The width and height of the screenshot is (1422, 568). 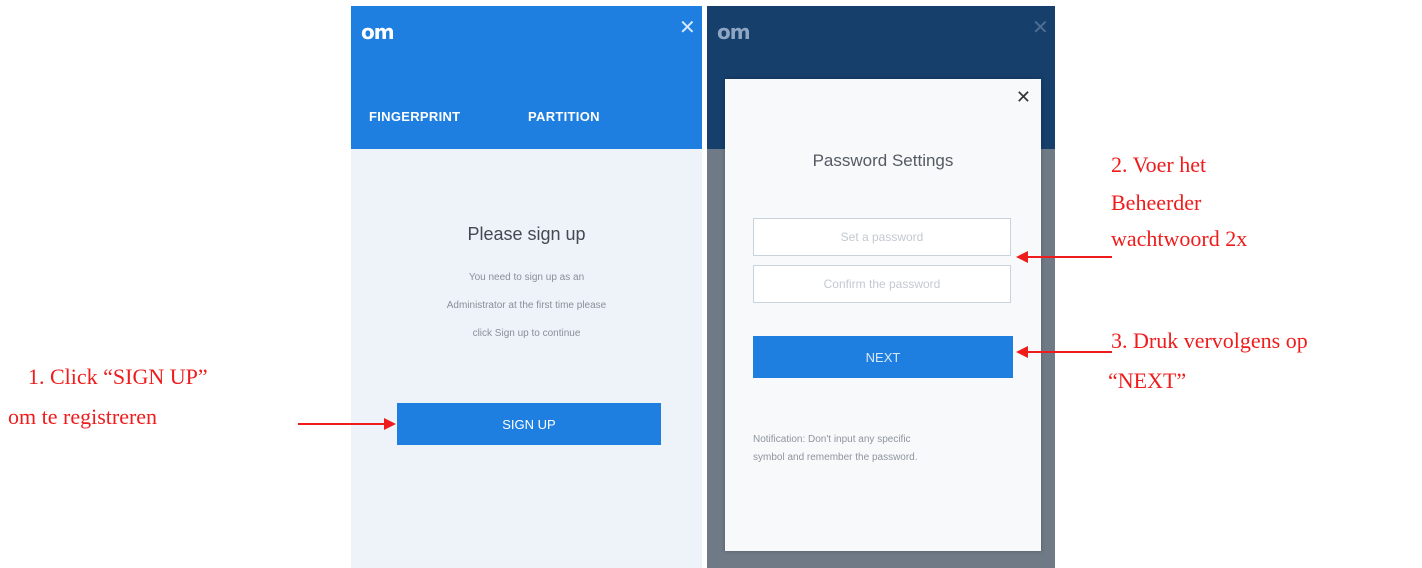 I want to click on signup-button: SIGN UP, so click(x=529, y=424).